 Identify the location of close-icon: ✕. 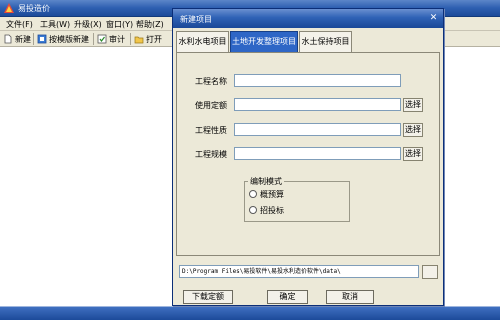
(433, 18).